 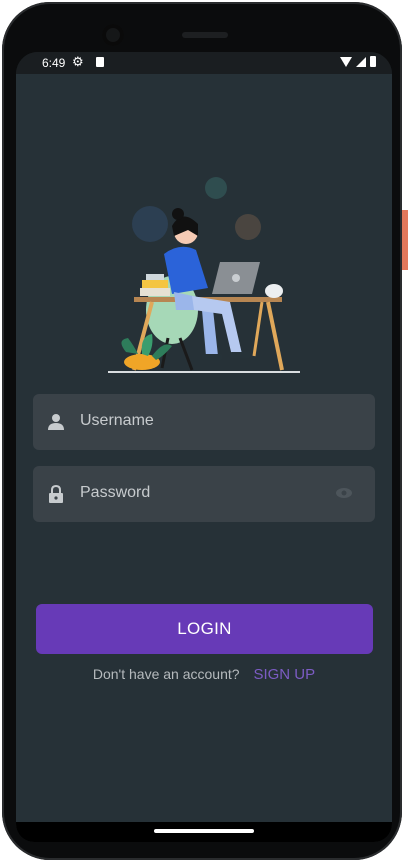 What do you see at coordinates (346, 61) in the screenshot?
I see `wifi-icon` at bounding box center [346, 61].